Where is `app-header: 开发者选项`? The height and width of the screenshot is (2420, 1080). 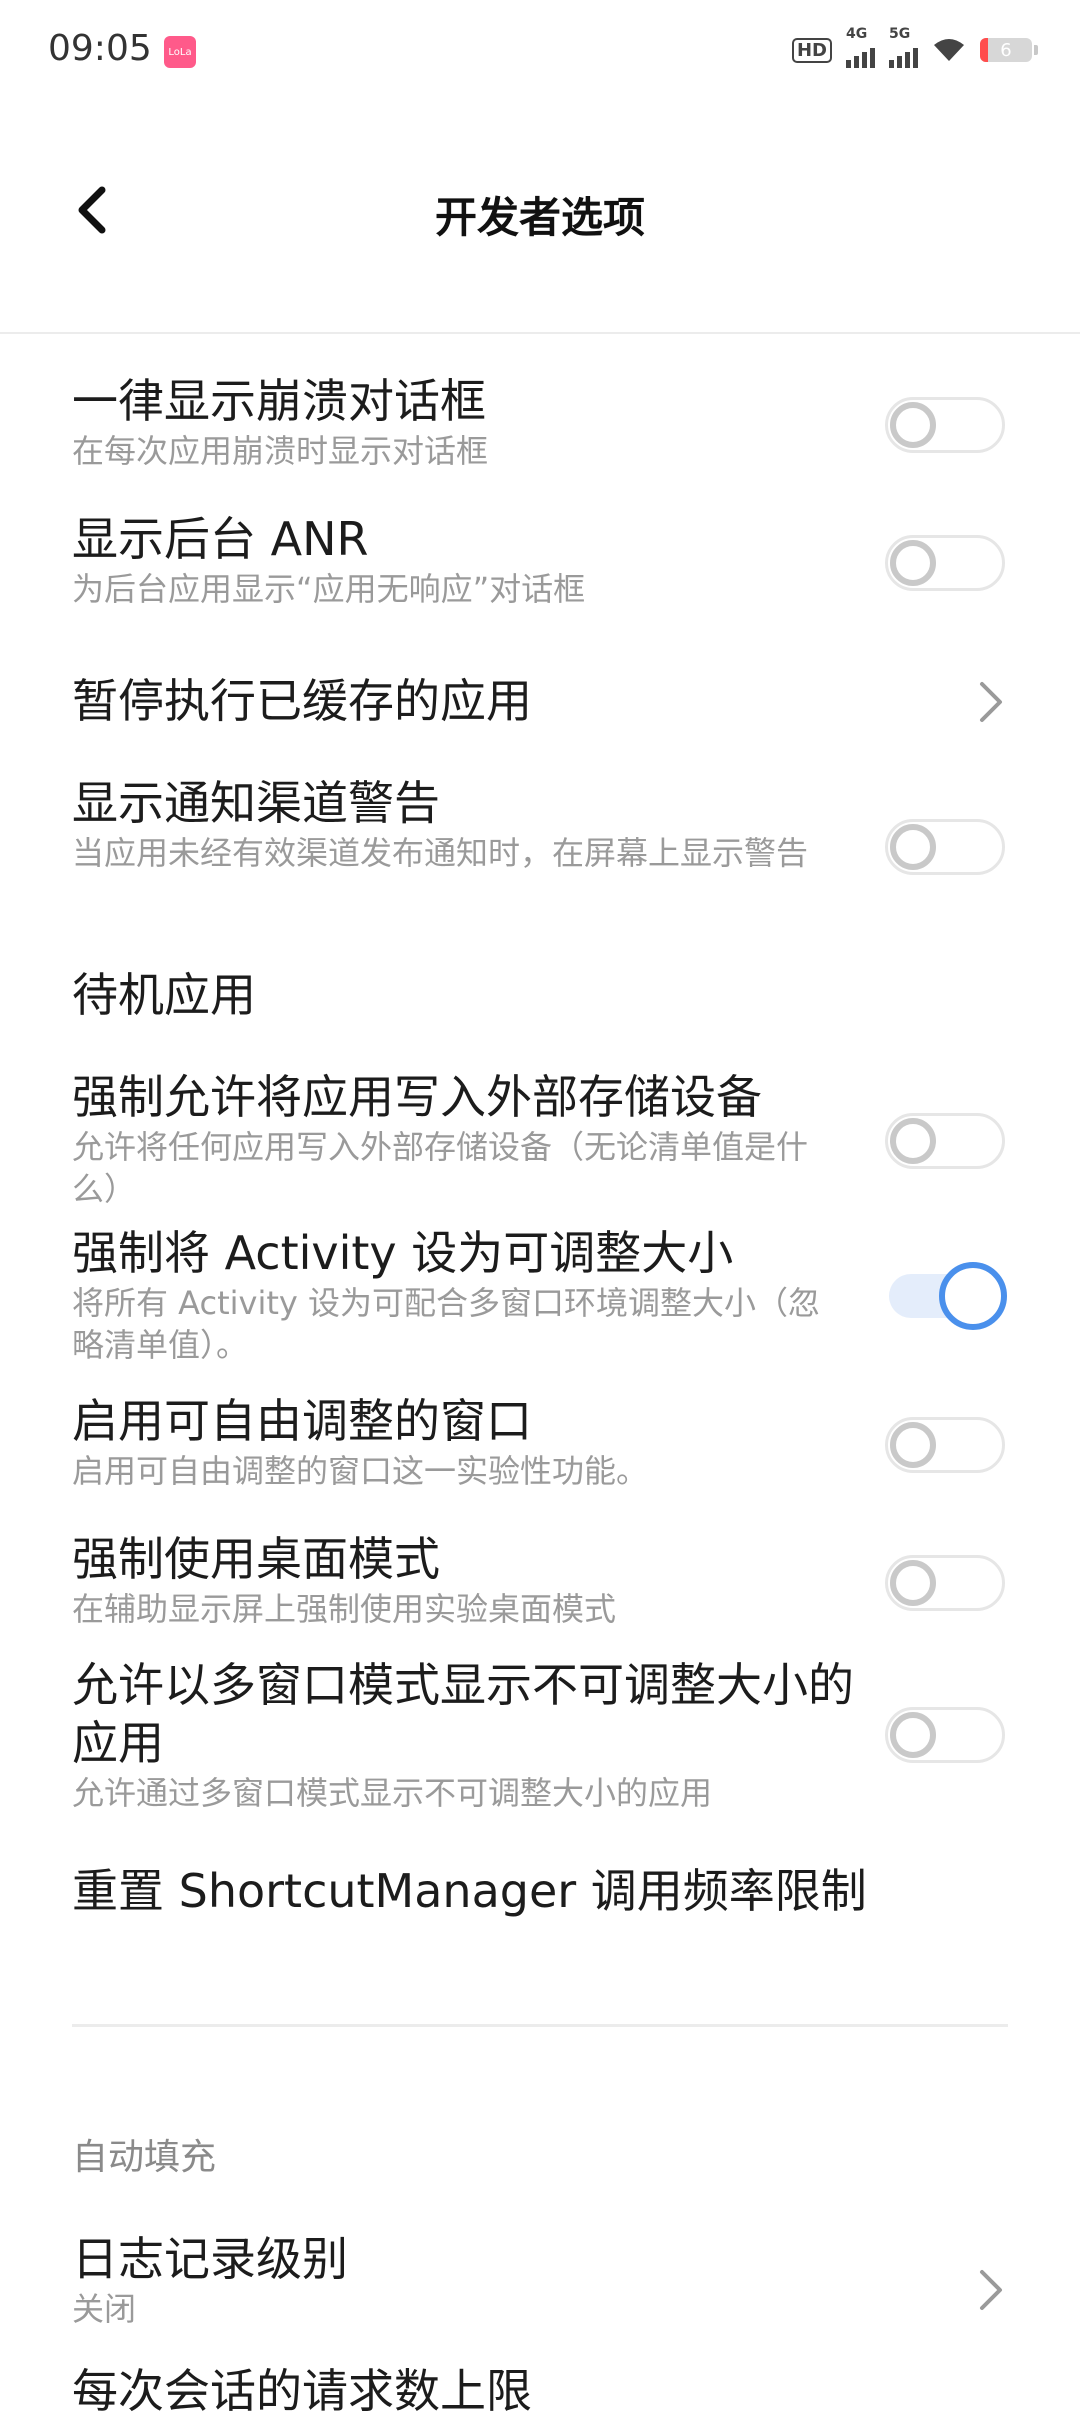 app-header: 开发者选项 is located at coordinates (540, 217).